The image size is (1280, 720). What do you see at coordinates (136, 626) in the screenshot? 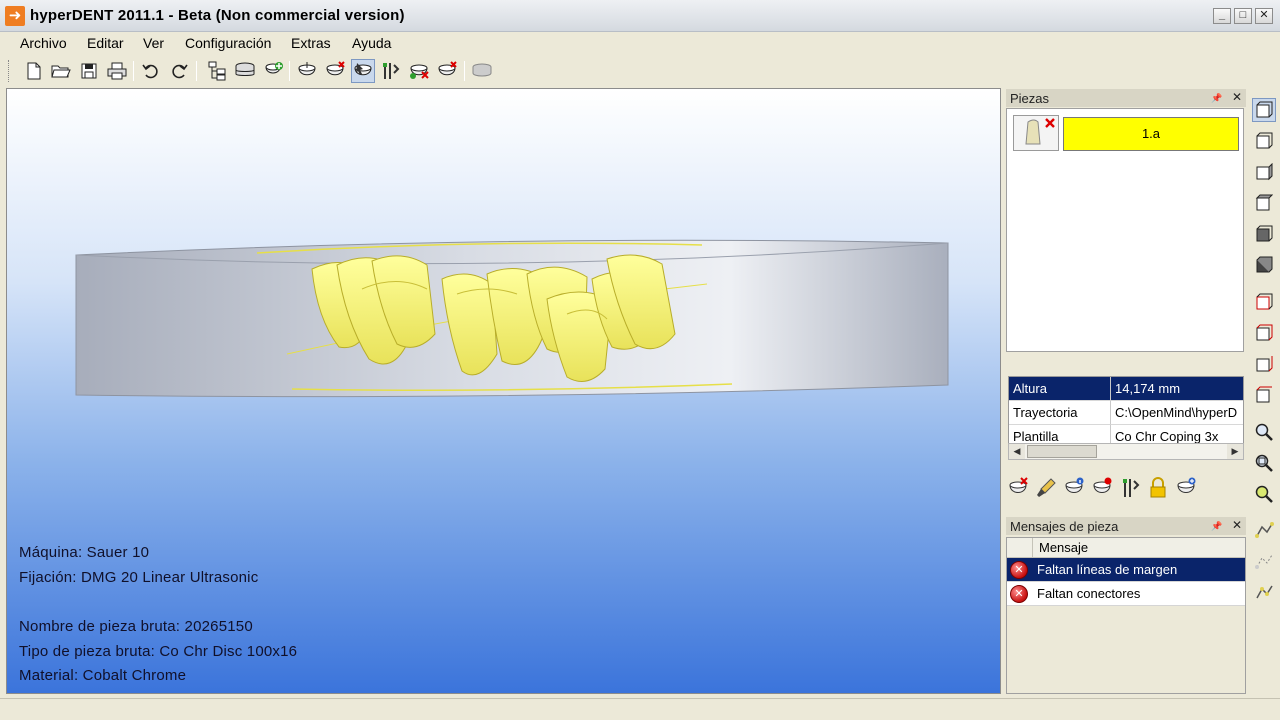
I see `blank-name-info: Nombre de pieza bruta: 20265150` at bounding box center [136, 626].